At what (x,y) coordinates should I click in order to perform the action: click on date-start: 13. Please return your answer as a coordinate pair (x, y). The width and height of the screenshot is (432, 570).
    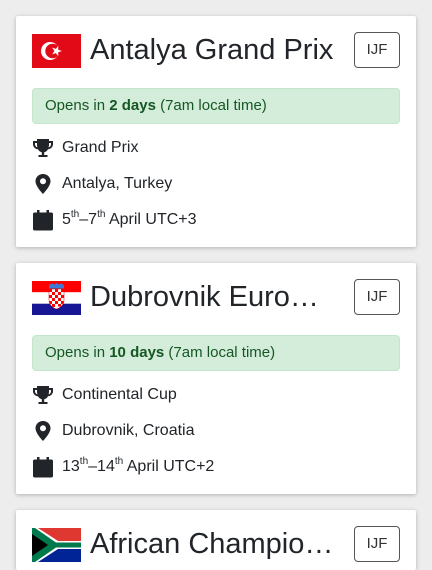
    Looking at the image, I should click on (71, 466).